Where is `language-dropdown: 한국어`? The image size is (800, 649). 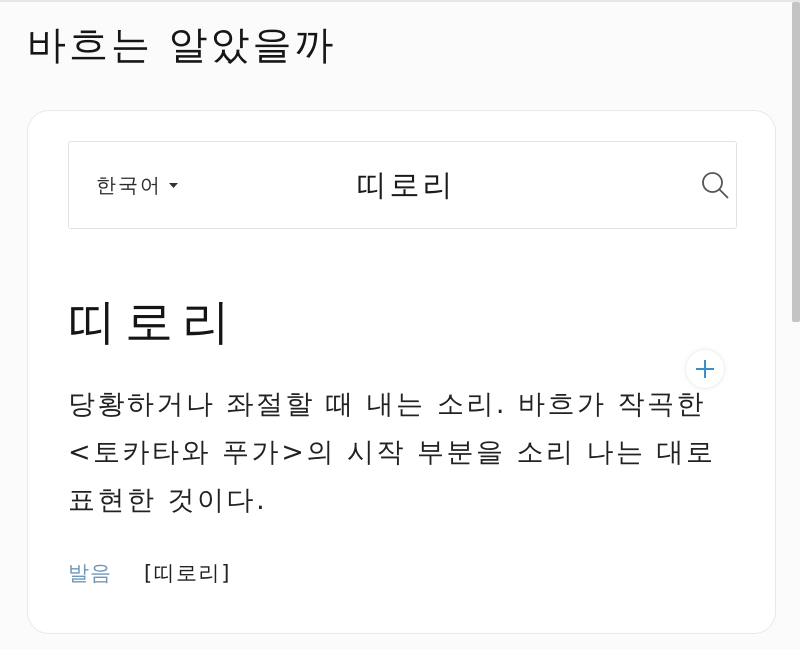
language-dropdown: 한국어 is located at coordinates (137, 185).